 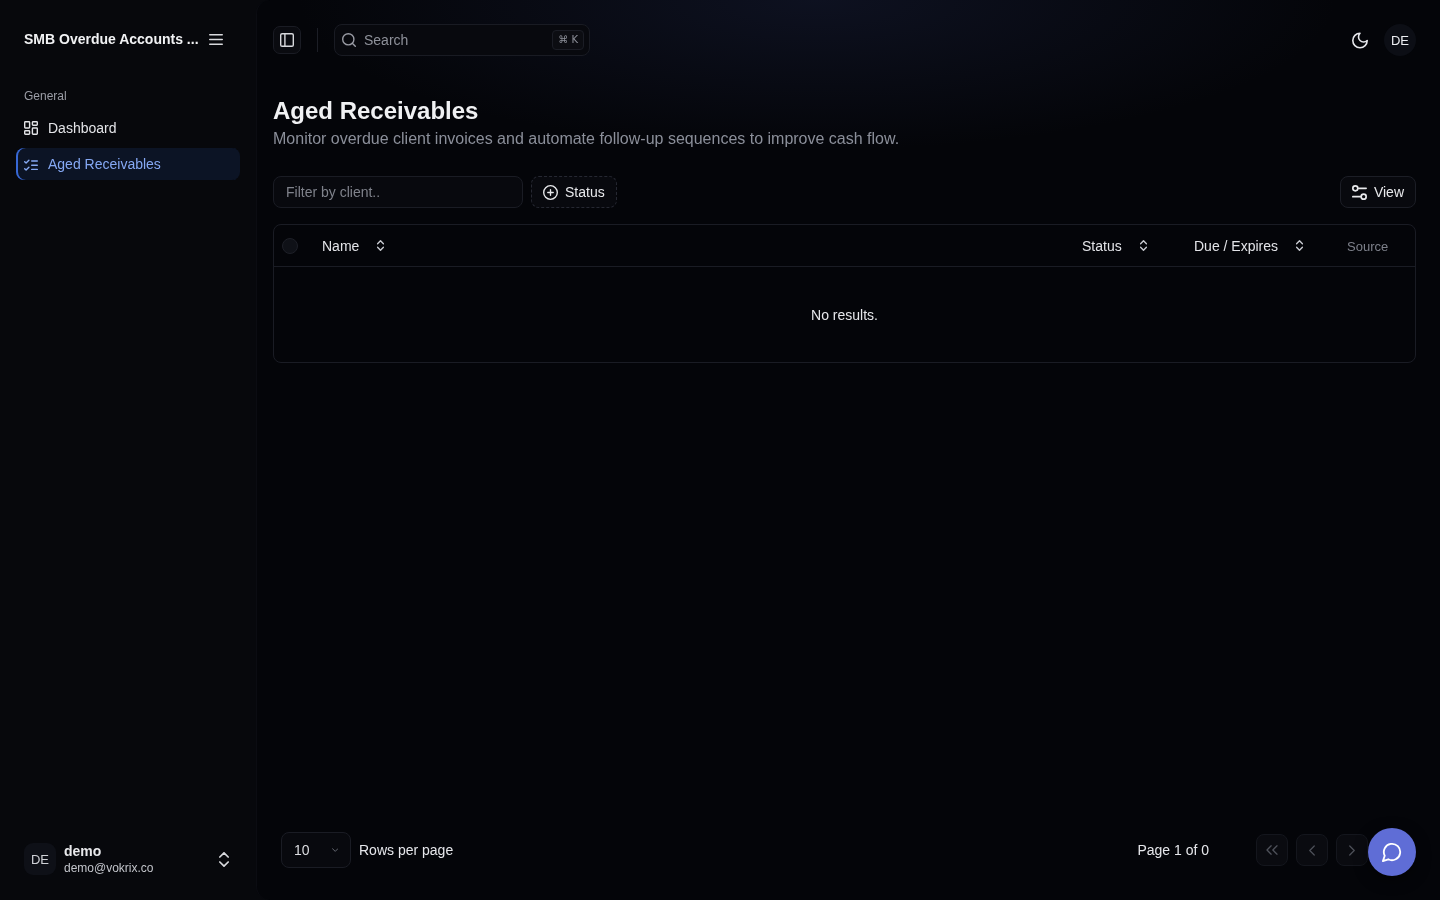 I want to click on plus-circle-icon, so click(x=550, y=192).